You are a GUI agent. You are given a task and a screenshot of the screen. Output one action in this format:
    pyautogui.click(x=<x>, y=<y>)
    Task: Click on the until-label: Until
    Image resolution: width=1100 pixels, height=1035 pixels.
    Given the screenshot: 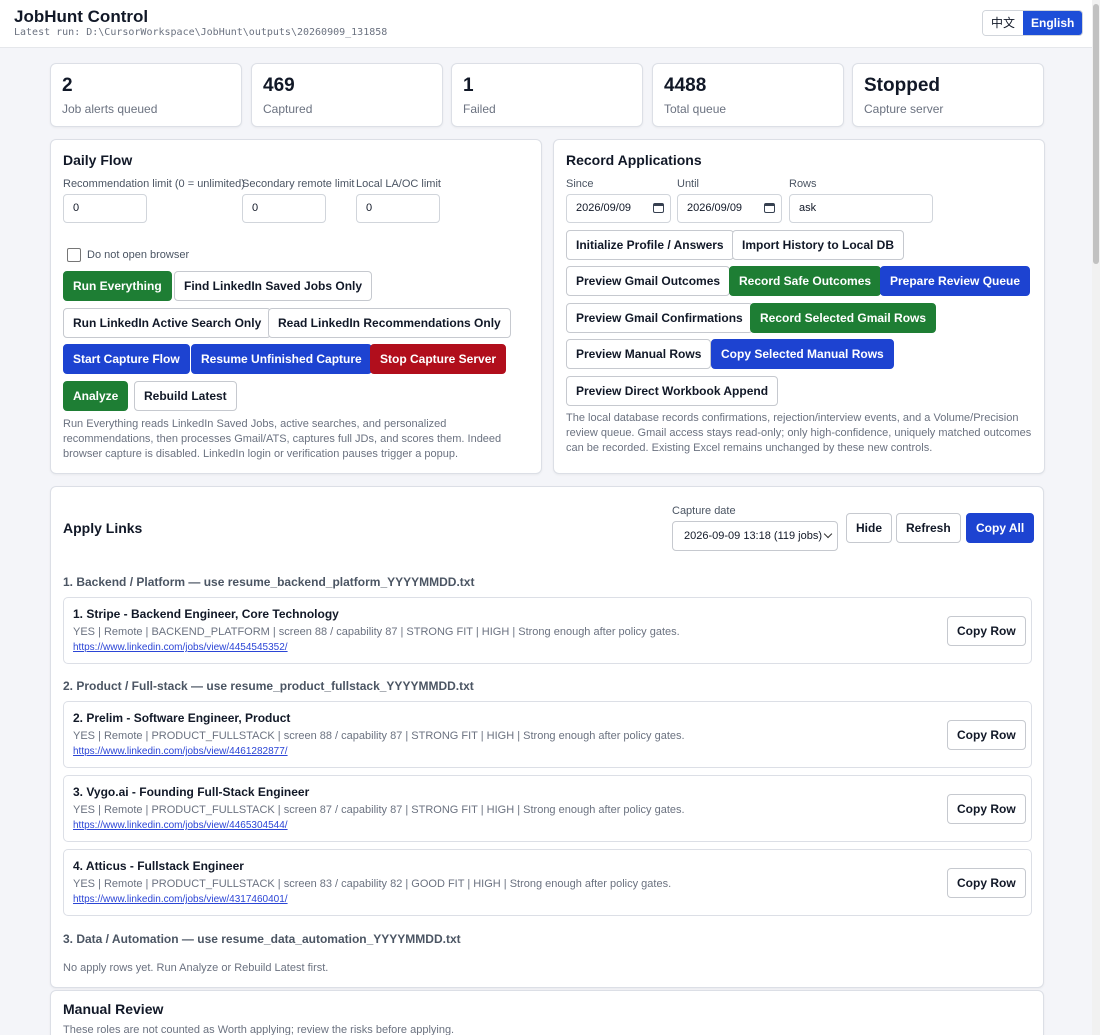 What is the action you would take?
    pyautogui.click(x=688, y=184)
    